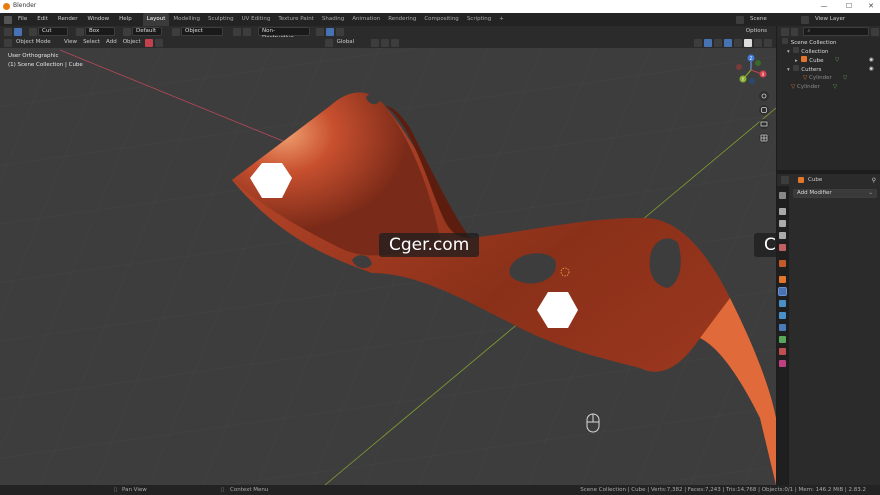 The width and height of the screenshot is (880, 495). I want to click on gizmo-toggle-icon, so click(708, 42).